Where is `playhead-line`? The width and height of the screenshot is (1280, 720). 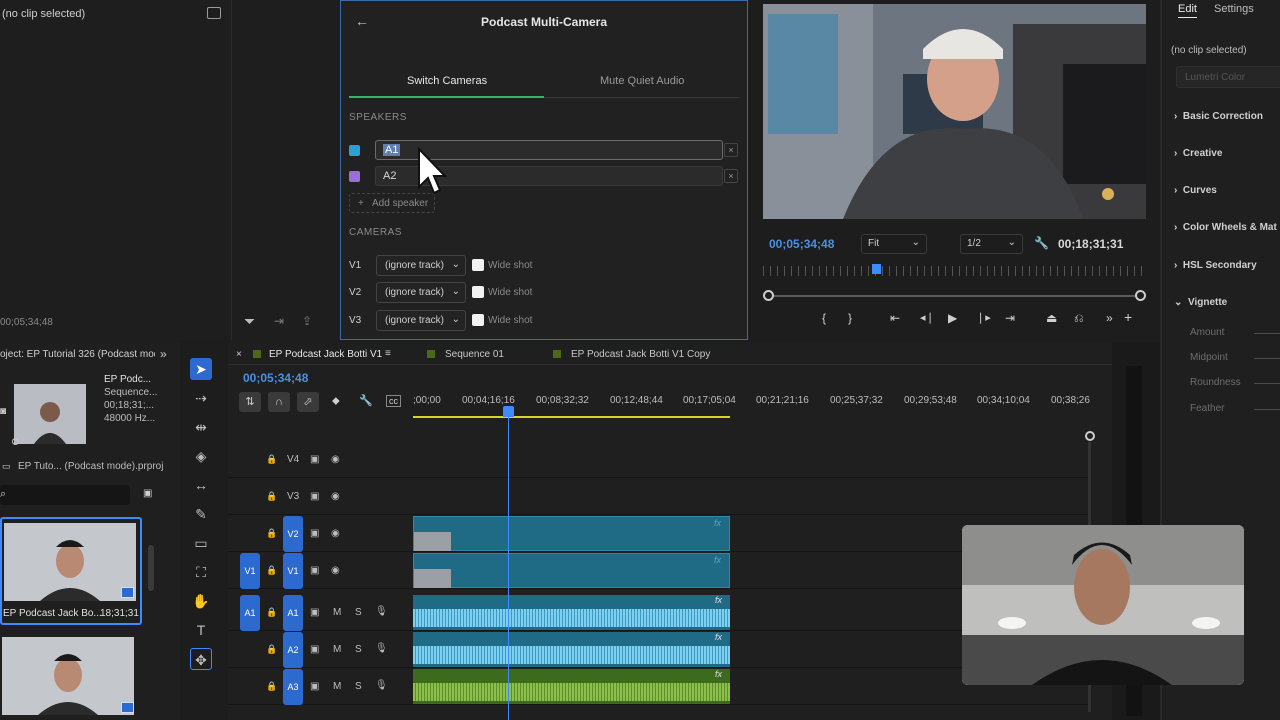 playhead-line is located at coordinates (508, 564).